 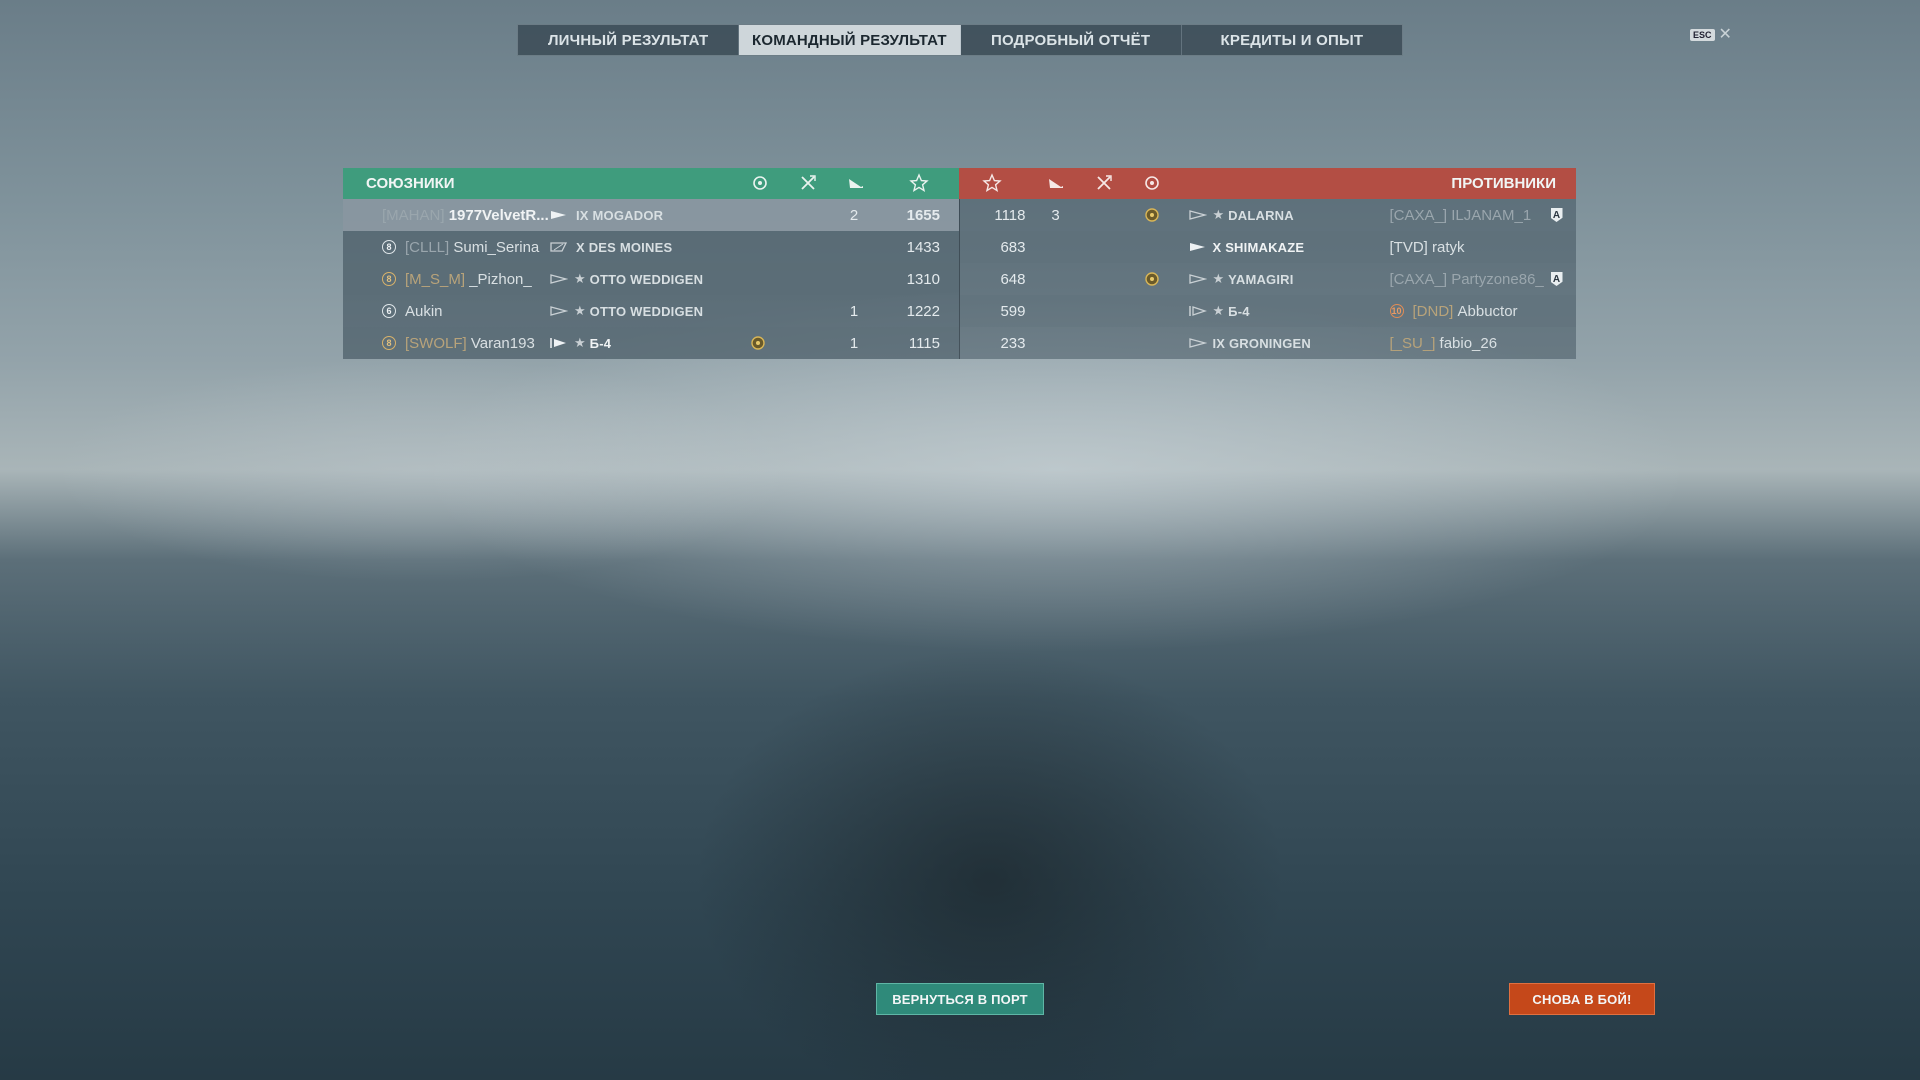 What do you see at coordinates (629, 40) in the screenshot?
I see `tab-personal-result: ЛИЧНЫЙ РЕЗУЛЬТАТ` at bounding box center [629, 40].